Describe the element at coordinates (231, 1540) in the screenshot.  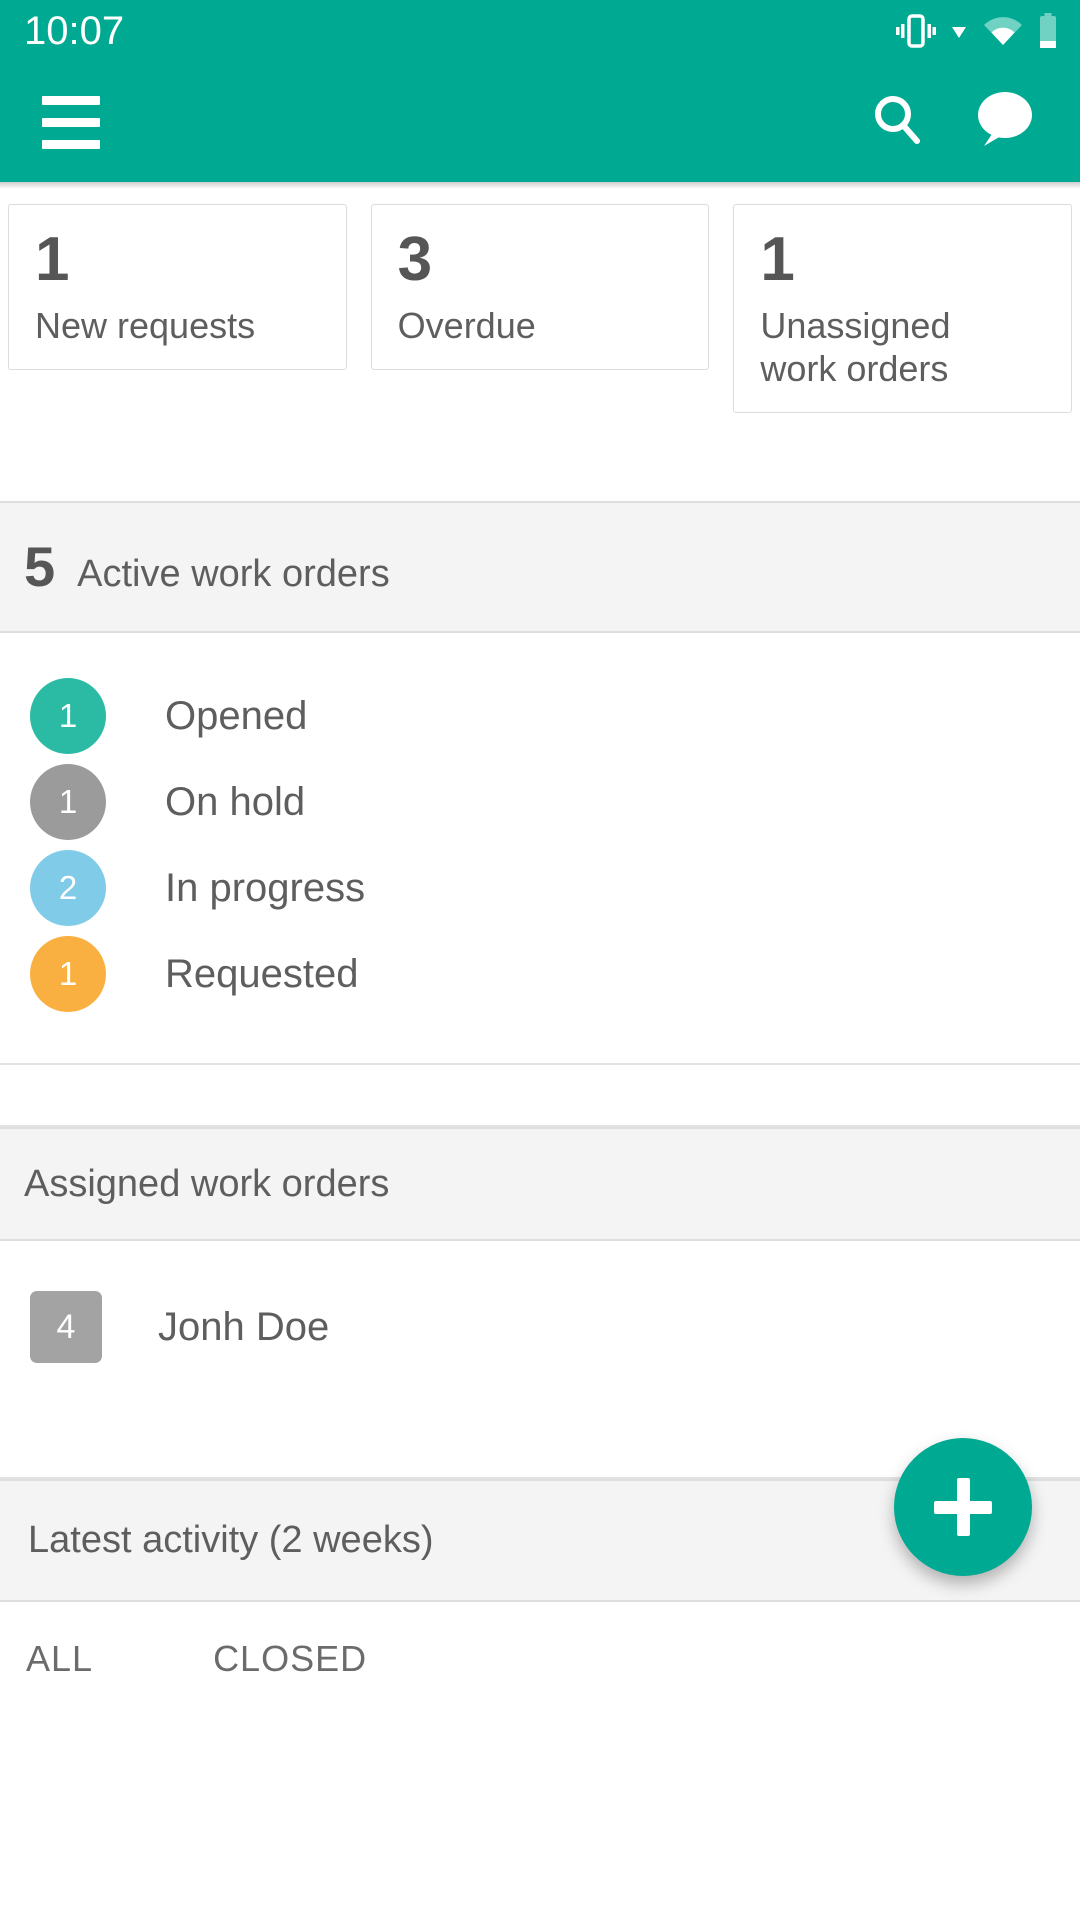
I see `latest-activity-title: Latest activity (2 weeks)` at that location.